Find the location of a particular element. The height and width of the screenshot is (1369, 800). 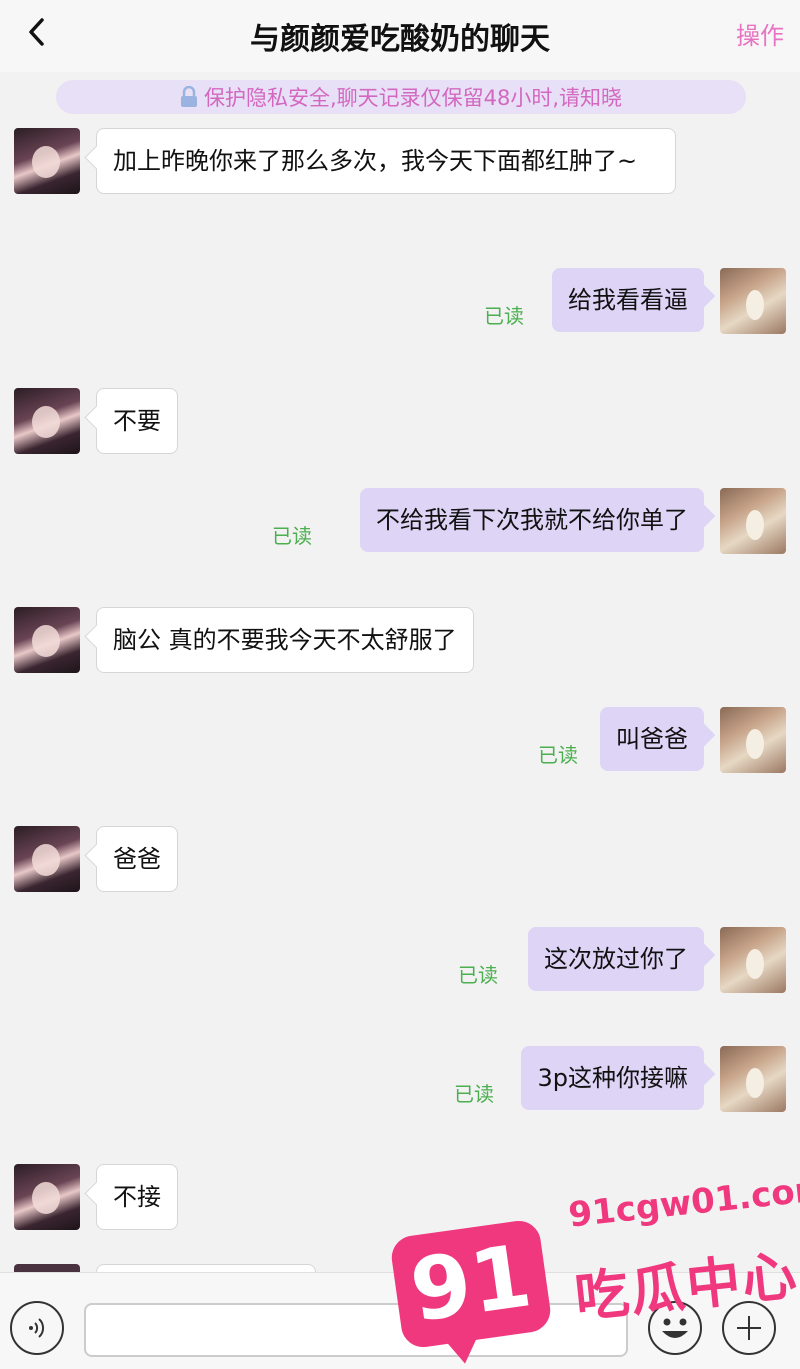

lock-icon is located at coordinates (188, 96).